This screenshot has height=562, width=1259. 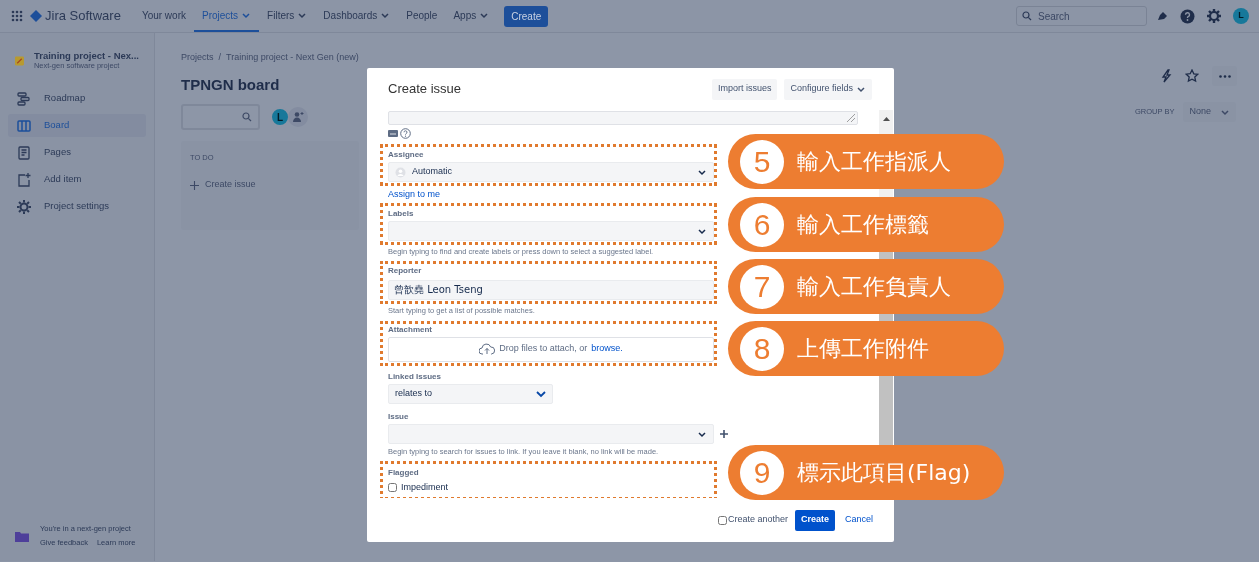 What do you see at coordinates (400, 172) in the screenshot?
I see `person-icon` at bounding box center [400, 172].